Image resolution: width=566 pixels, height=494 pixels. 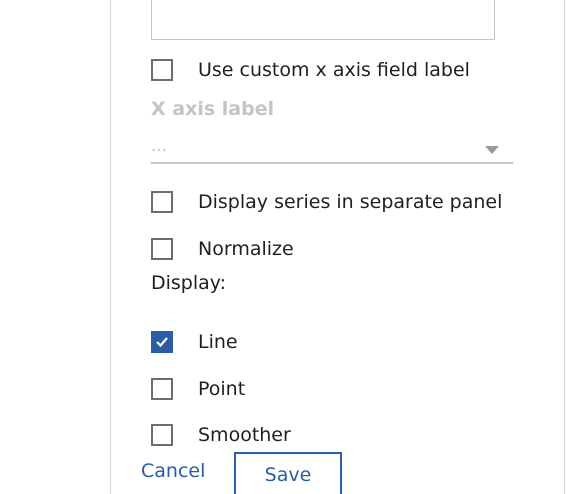 What do you see at coordinates (194, 342) in the screenshot?
I see `display-option-line: Line` at bounding box center [194, 342].